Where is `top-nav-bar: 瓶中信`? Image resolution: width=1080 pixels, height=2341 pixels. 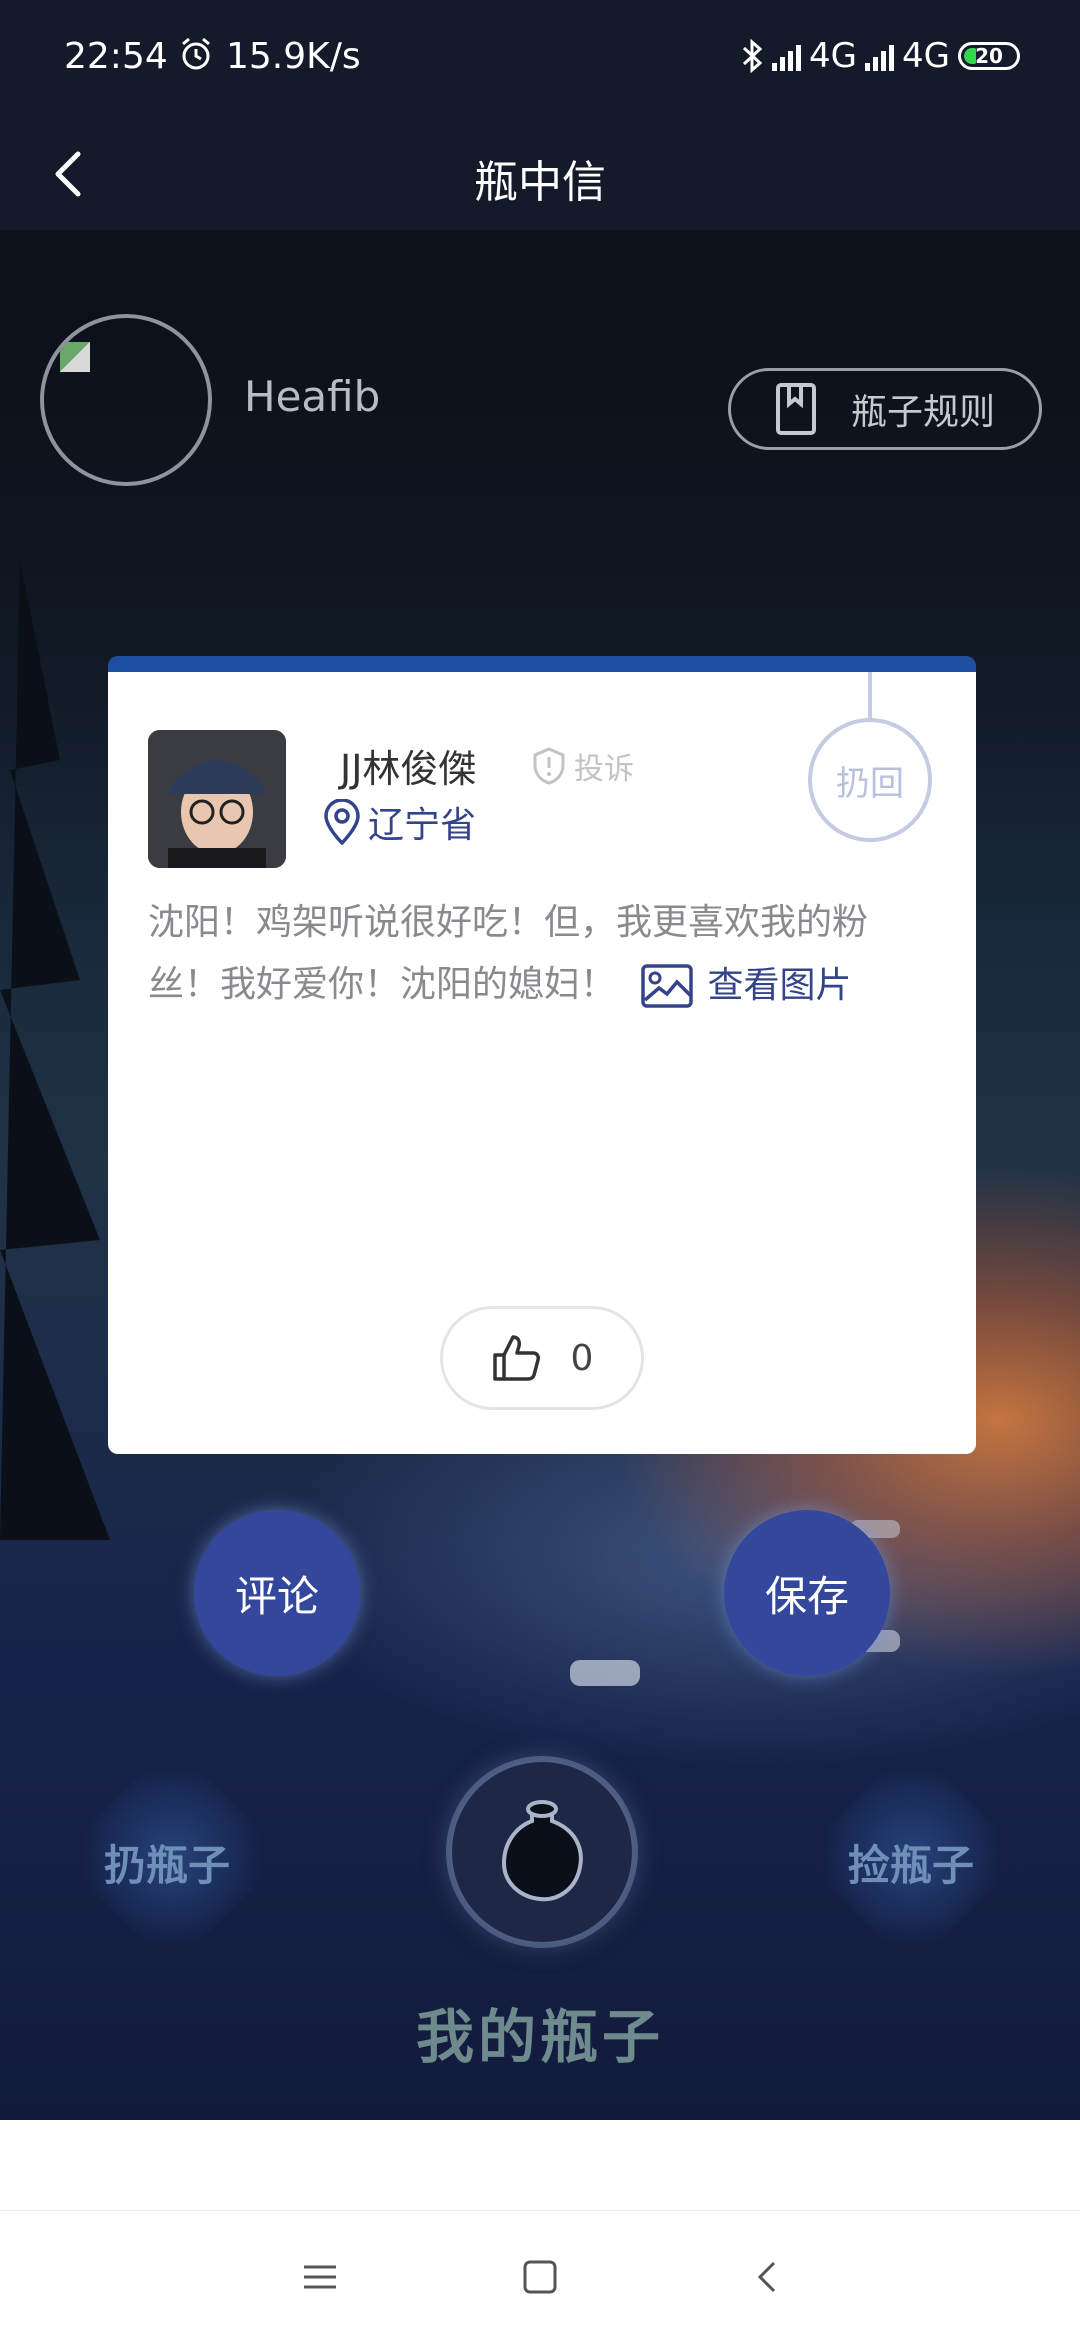 top-nav-bar: 瓶中信 is located at coordinates (540, 174).